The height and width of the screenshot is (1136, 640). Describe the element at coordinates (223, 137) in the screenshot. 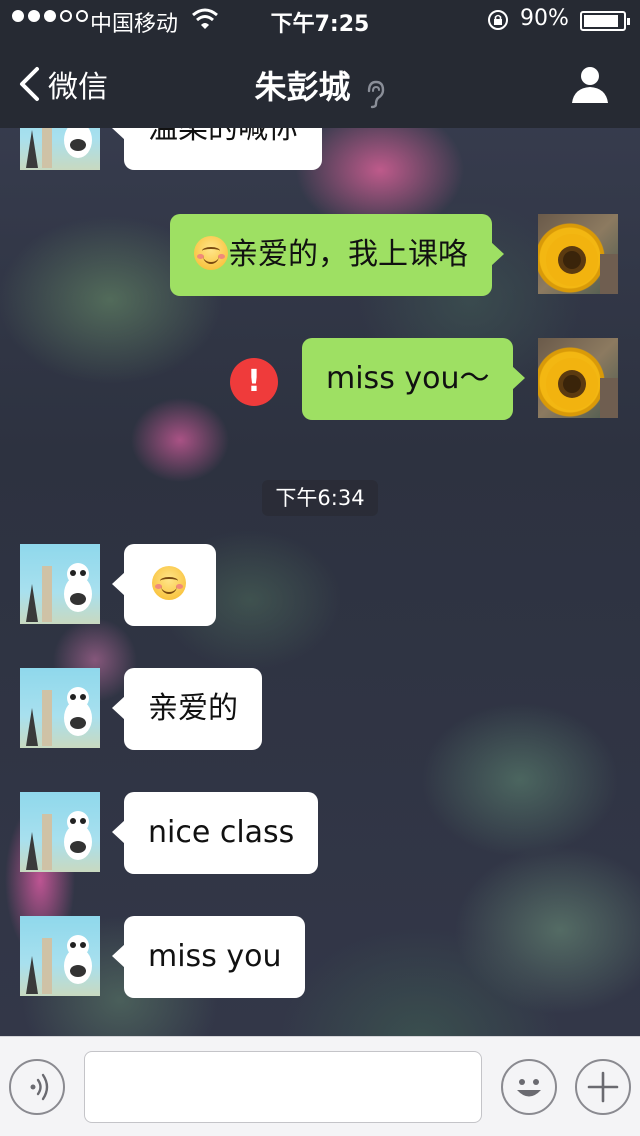

I see `message-text: 温柔的喊你` at that location.